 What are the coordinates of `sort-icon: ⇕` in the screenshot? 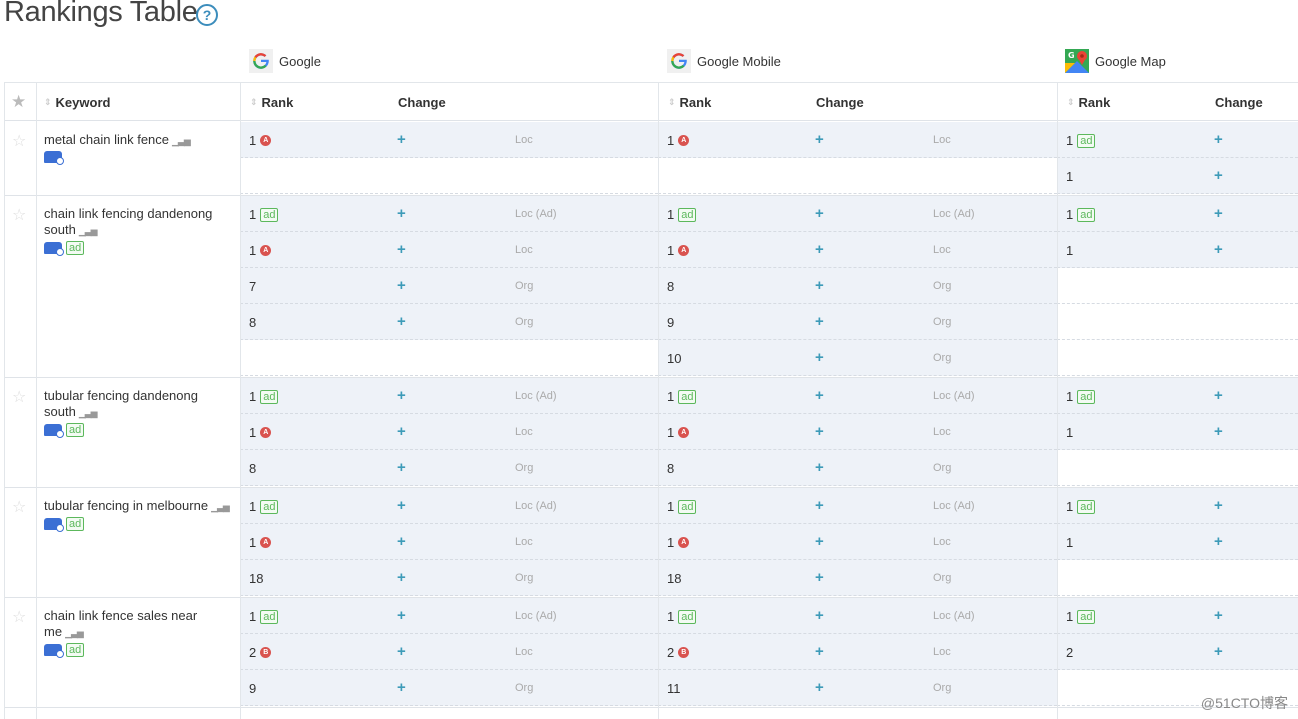 It's located at (672, 101).